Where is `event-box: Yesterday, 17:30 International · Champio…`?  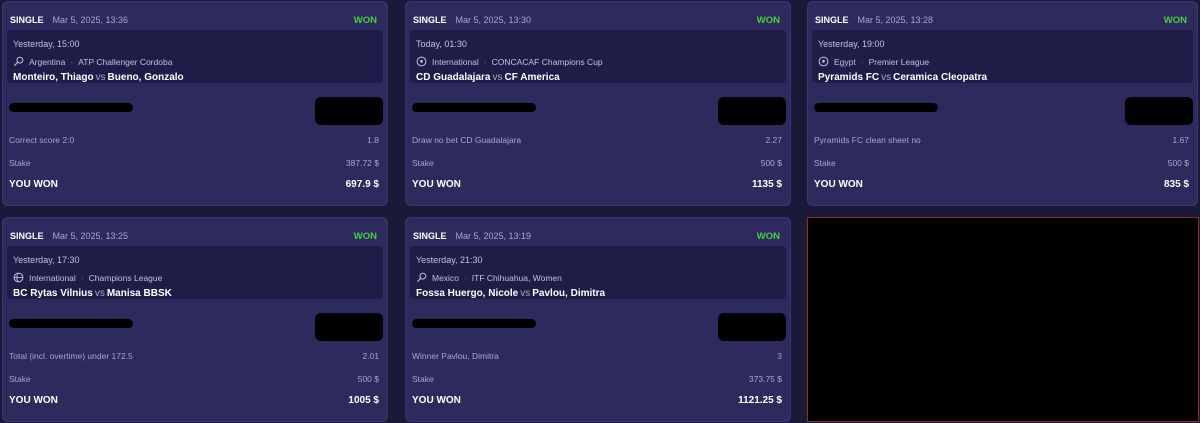
event-box: Yesterday, 17:30 International · Champio… is located at coordinates (195, 272).